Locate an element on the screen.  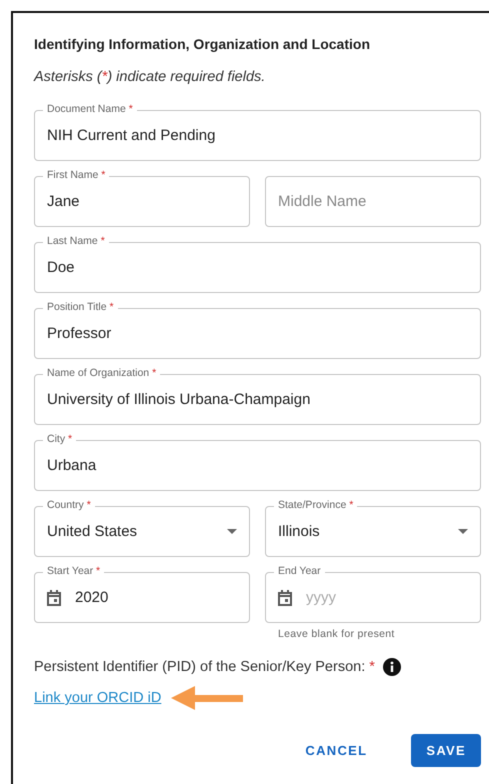
input-field: Last Name * Doe is located at coordinates (257, 264).